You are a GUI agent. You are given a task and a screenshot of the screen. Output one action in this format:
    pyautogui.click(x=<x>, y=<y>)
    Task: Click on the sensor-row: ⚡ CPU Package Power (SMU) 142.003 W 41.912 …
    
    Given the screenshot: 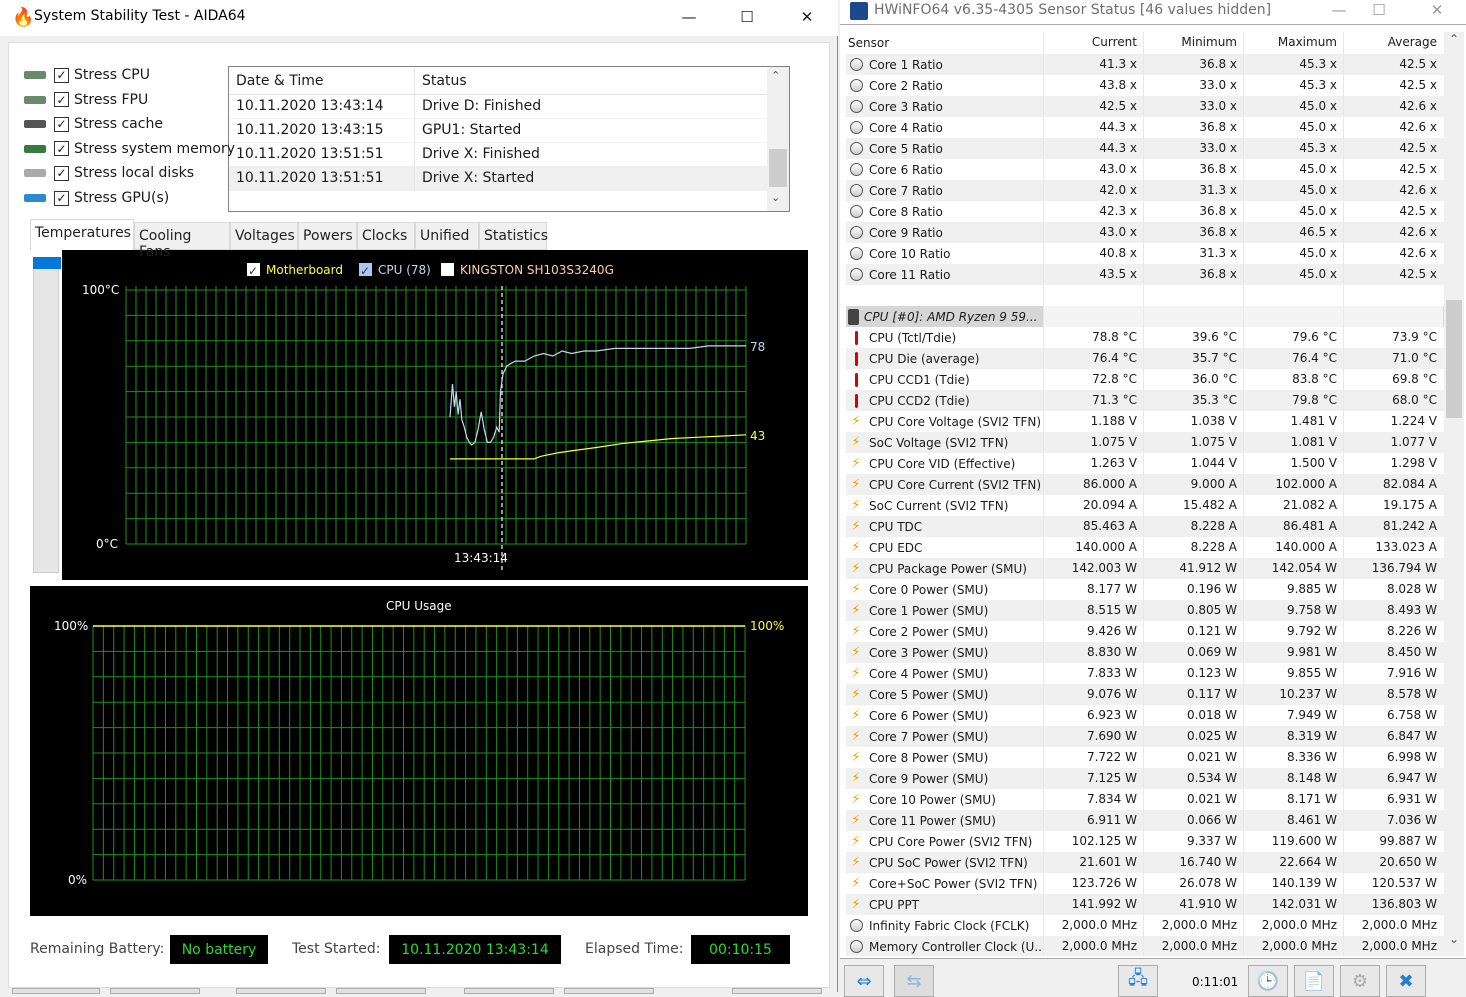 What is the action you would take?
    pyautogui.click(x=1145, y=568)
    